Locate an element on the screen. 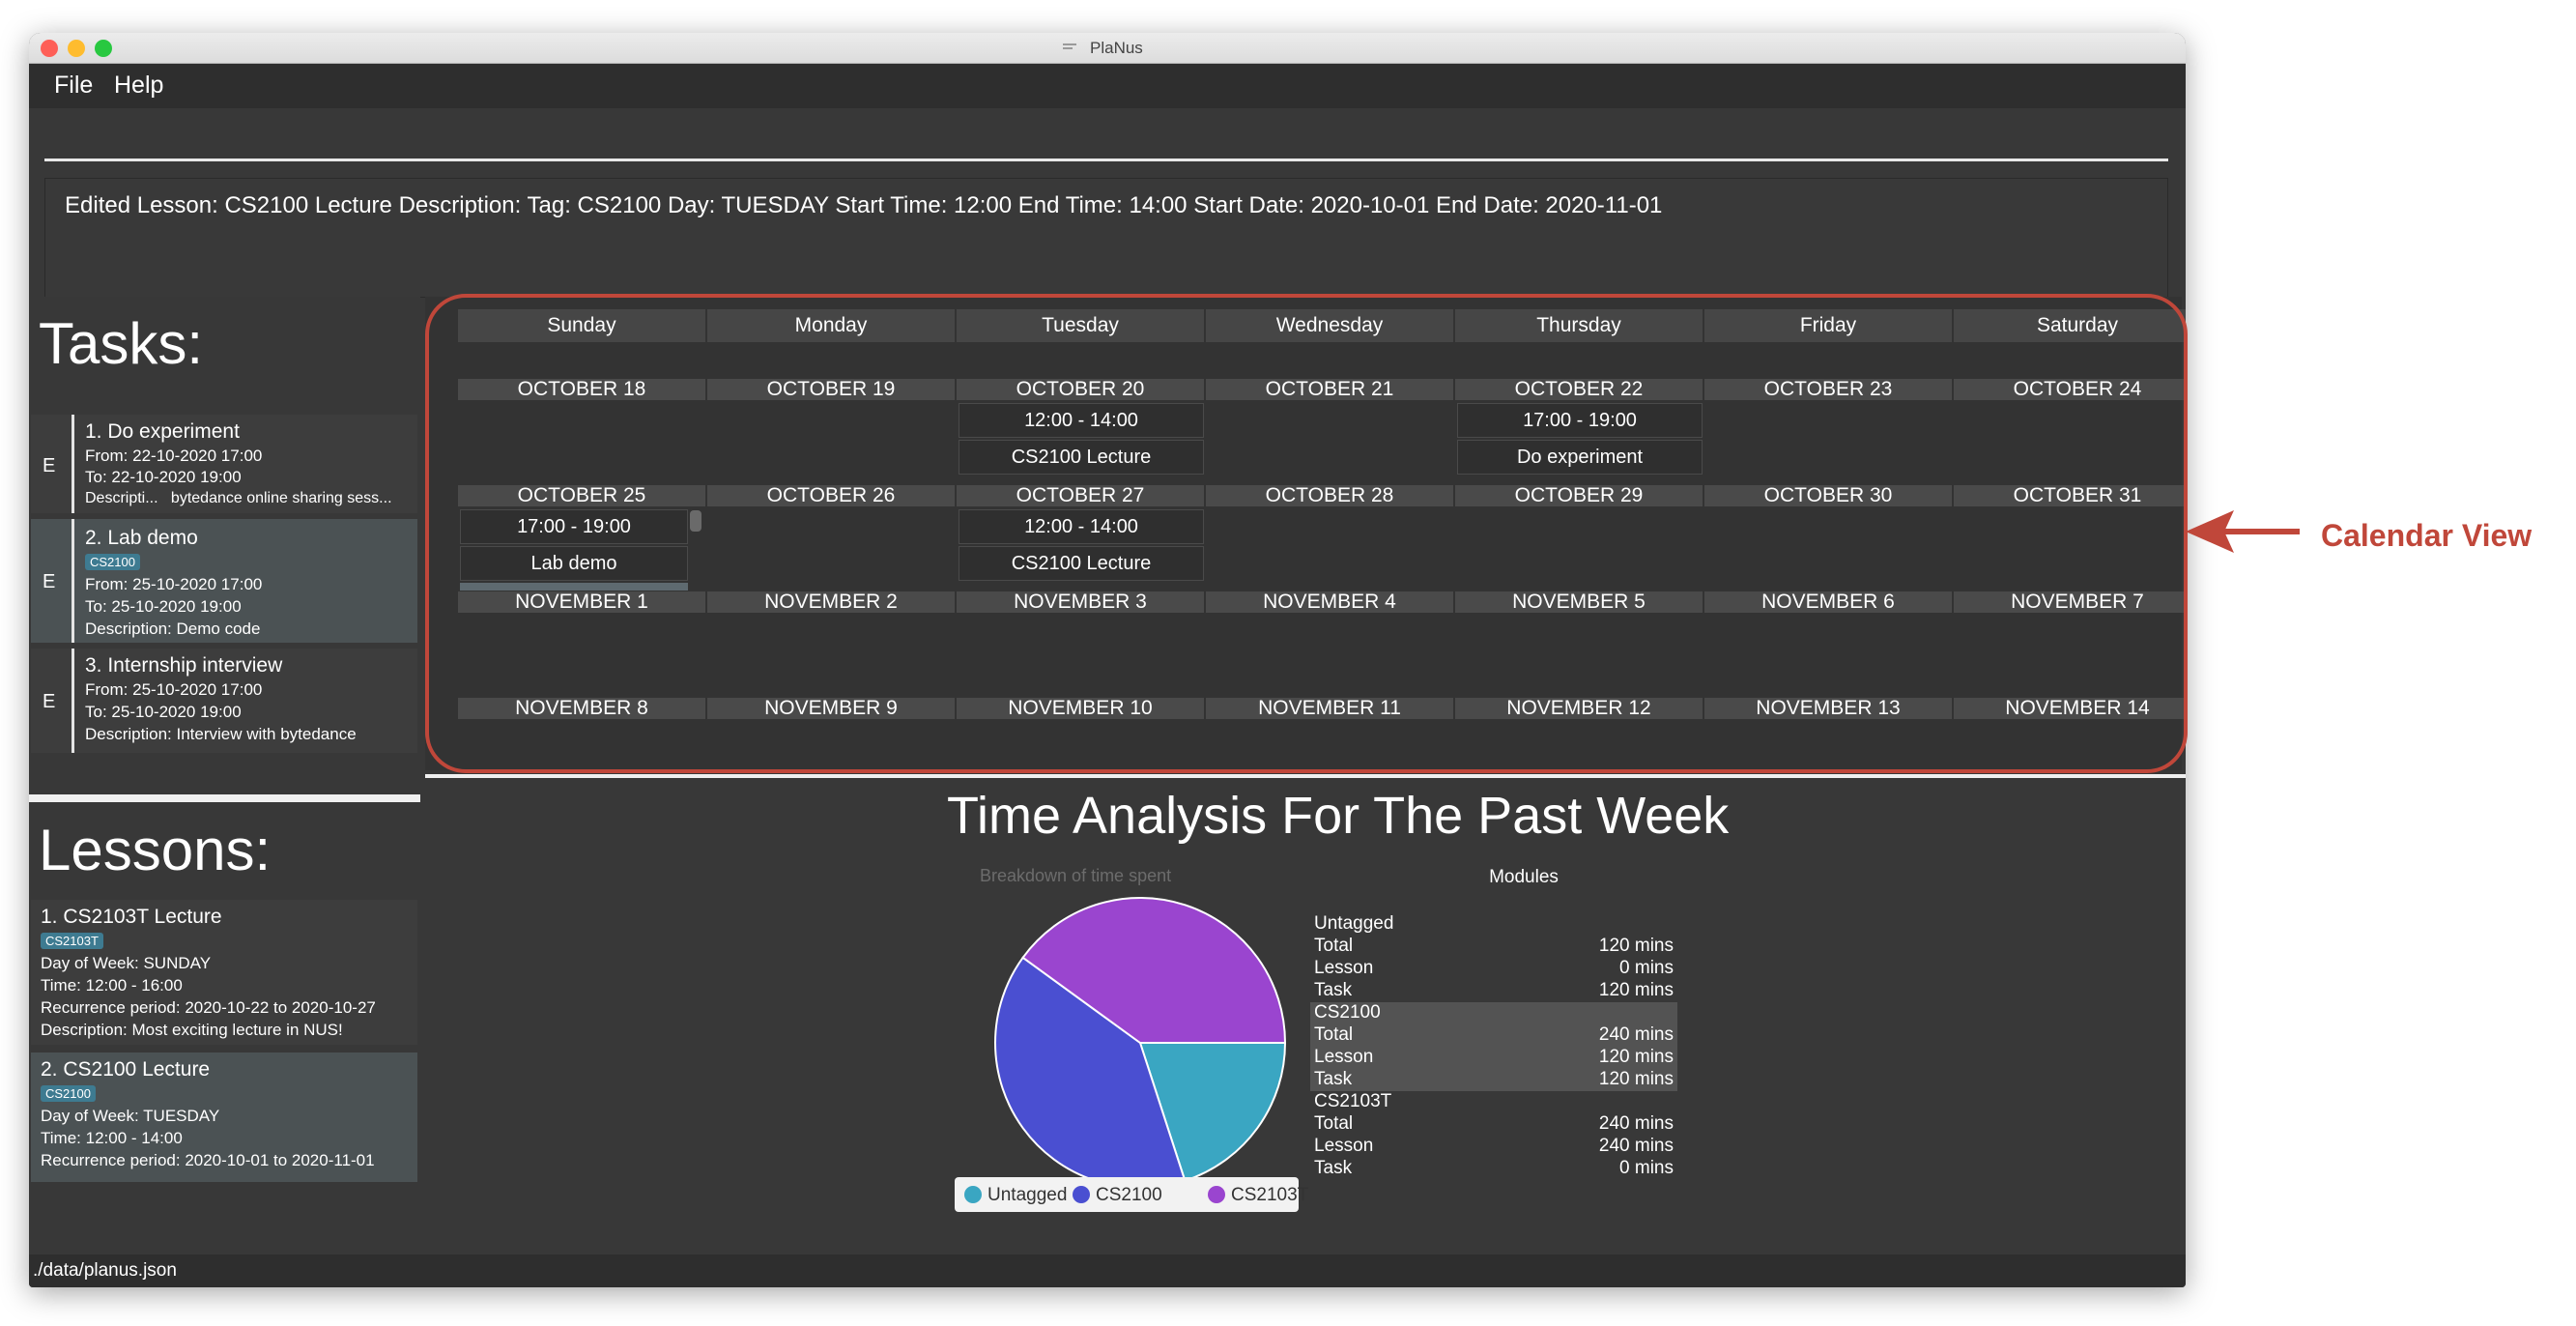 This screenshot has width=2576, height=1326. menu-bar: File Help is located at coordinates (1108, 86).